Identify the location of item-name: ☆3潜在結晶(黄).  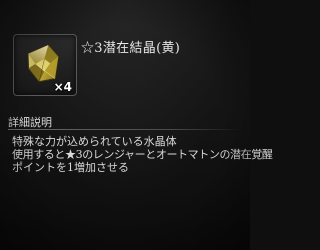
(131, 48).